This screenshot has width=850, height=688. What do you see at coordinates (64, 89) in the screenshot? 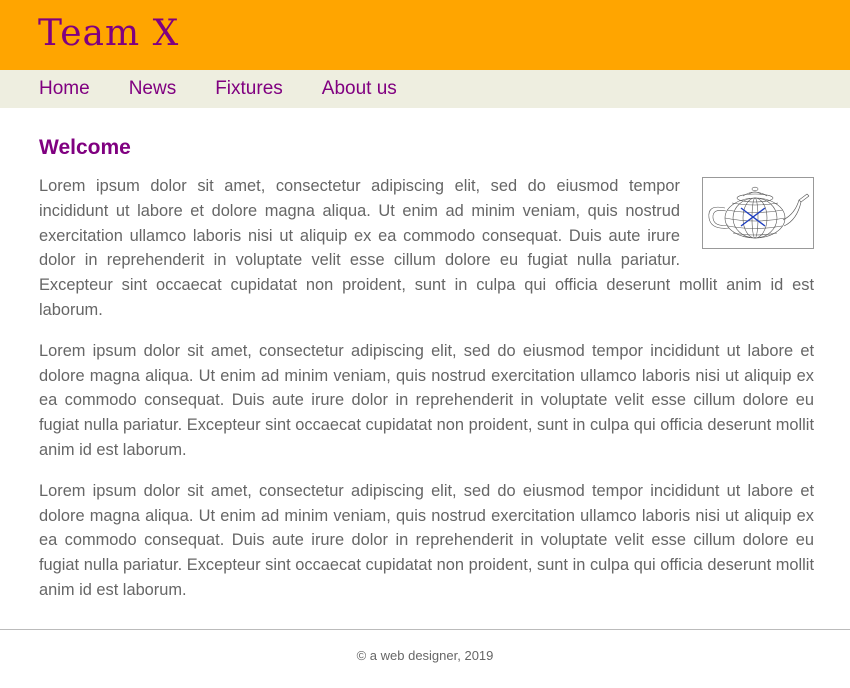
I see `nav-item-home: Home` at bounding box center [64, 89].